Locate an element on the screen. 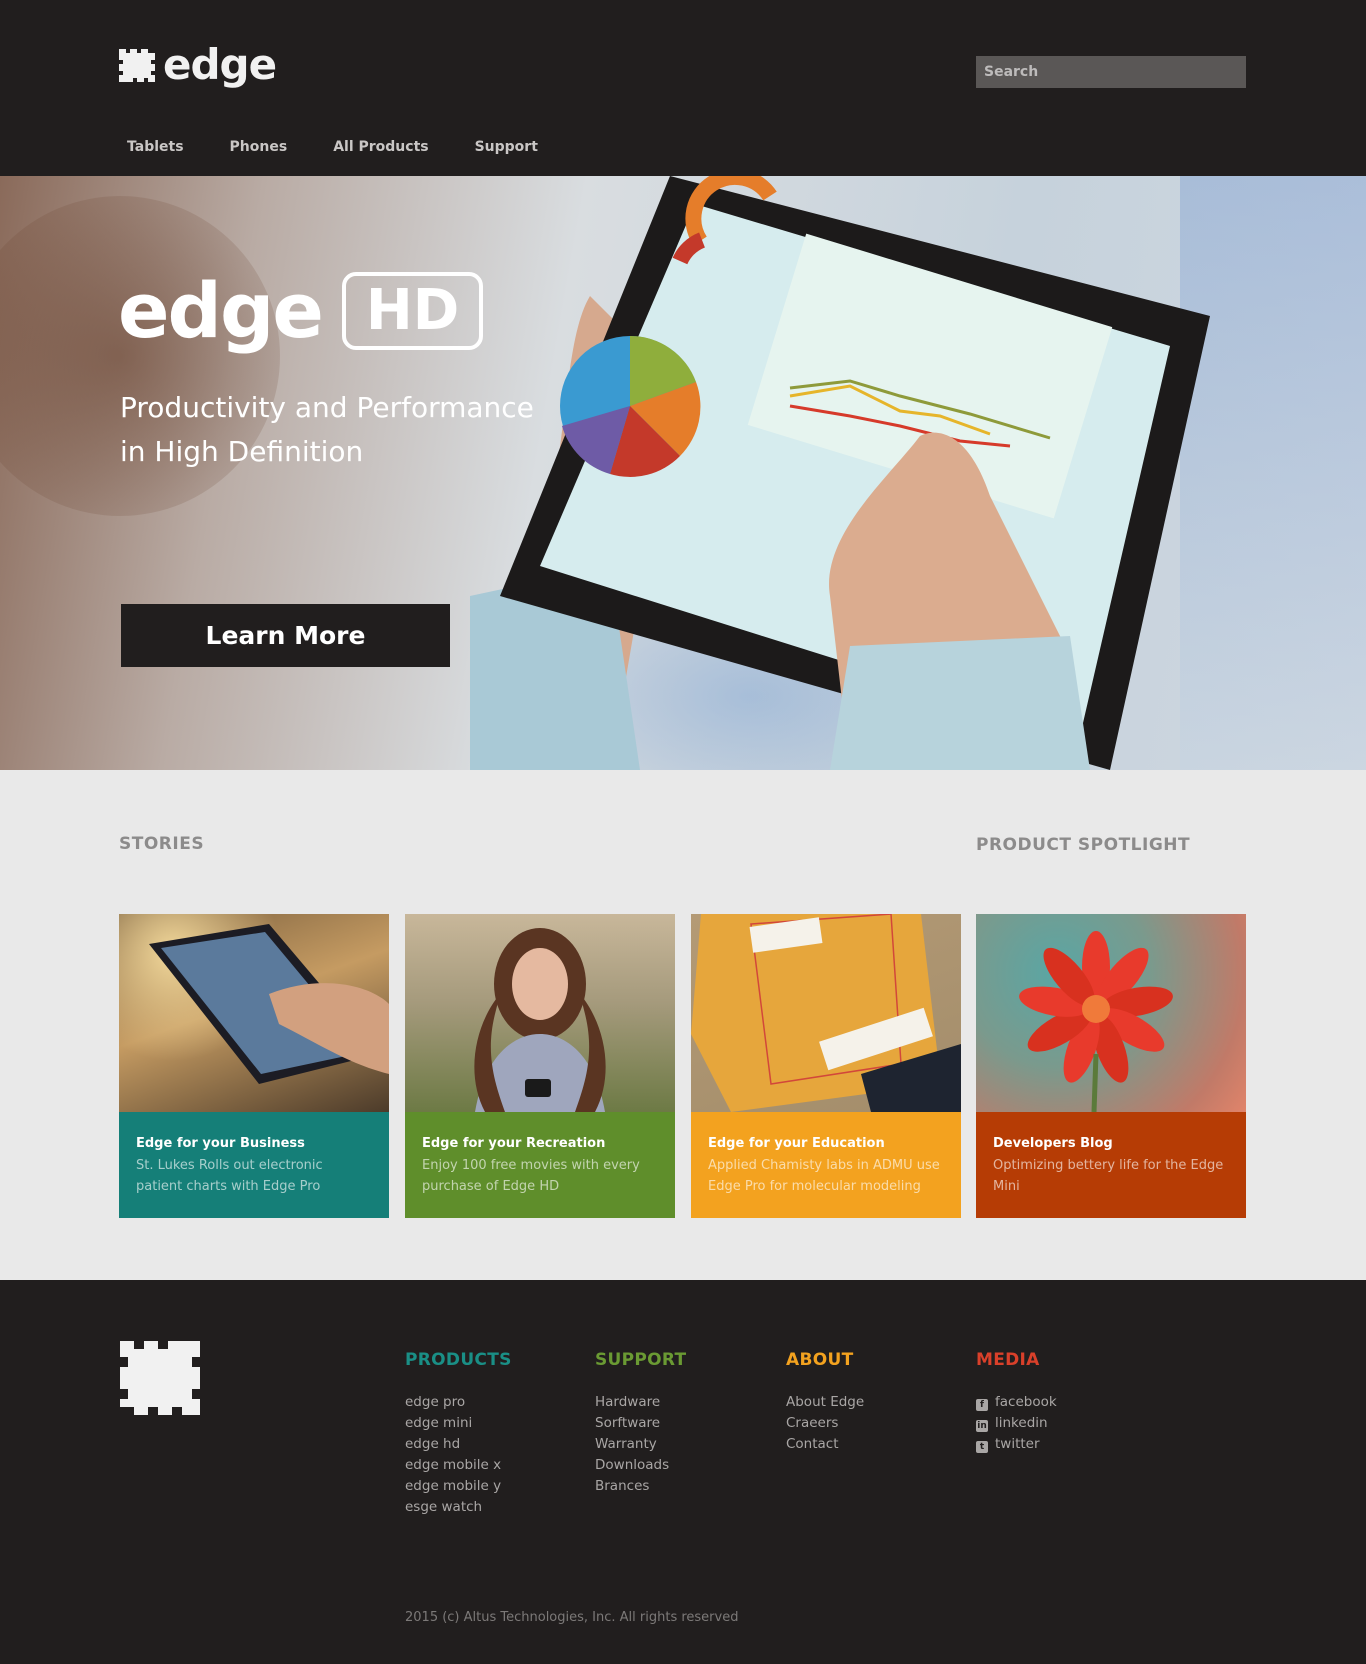 The height and width of the screenshot is (1664, 1366). stories-heading: STORIES is located at coordinates (162, 844).